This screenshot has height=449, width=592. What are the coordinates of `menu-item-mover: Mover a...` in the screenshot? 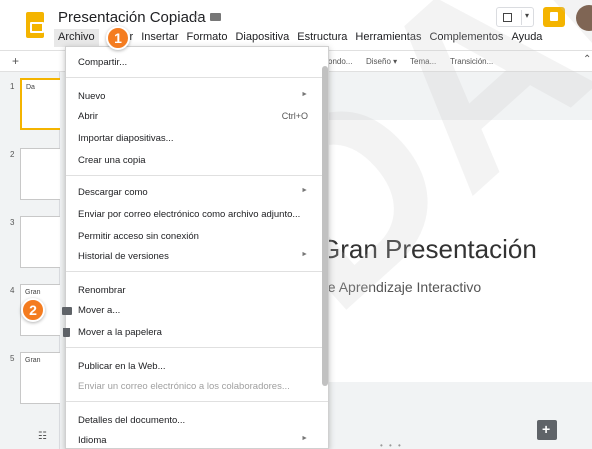 It's located at (195, 311).